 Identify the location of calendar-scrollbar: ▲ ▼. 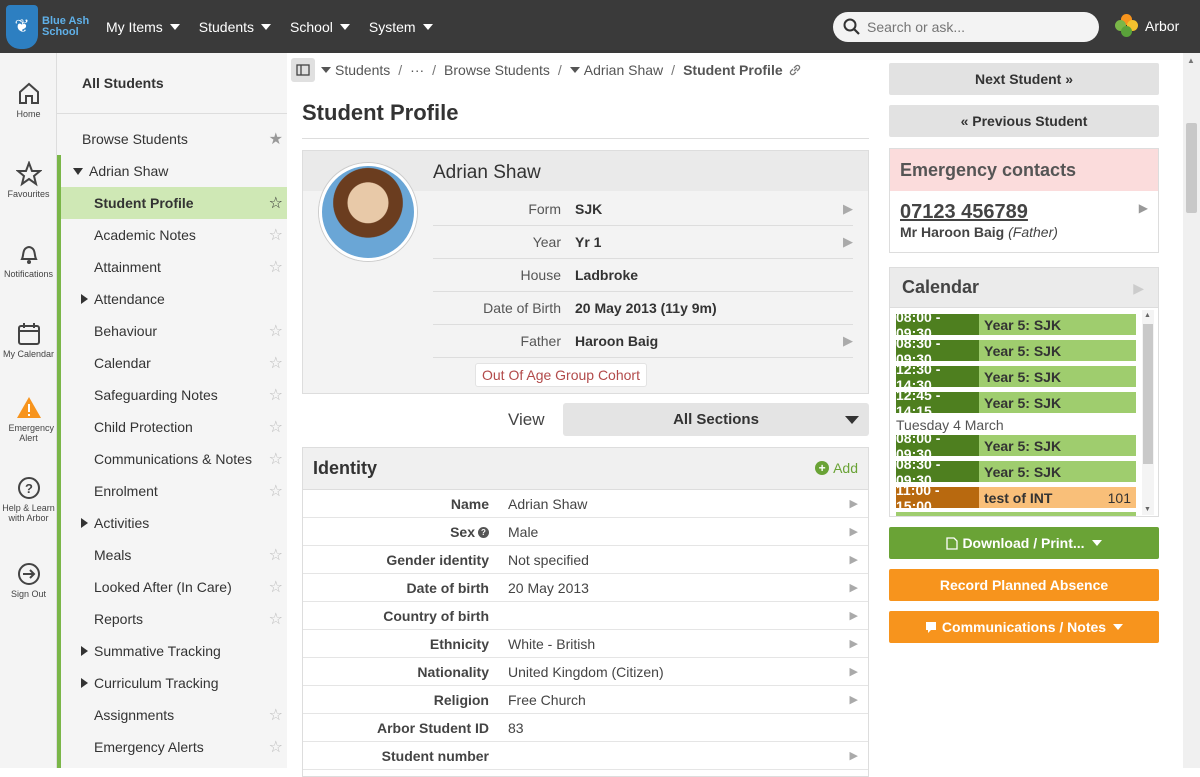
(1148, 412).